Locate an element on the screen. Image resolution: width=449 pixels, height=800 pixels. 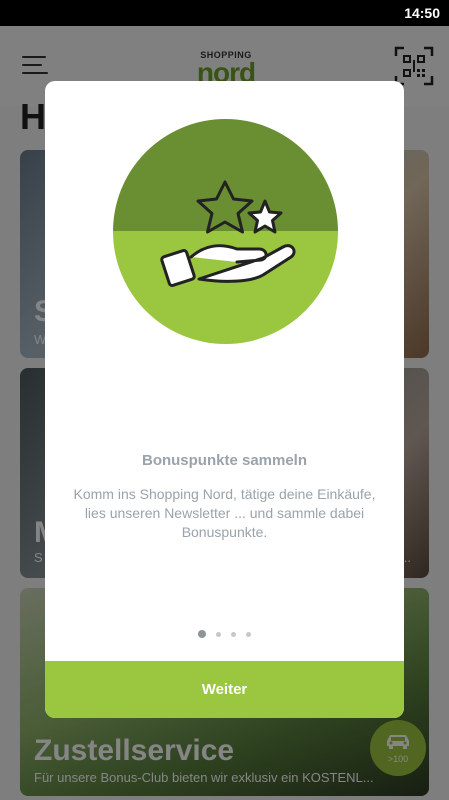
pager-dot-active is located at coordinates (202, 634).